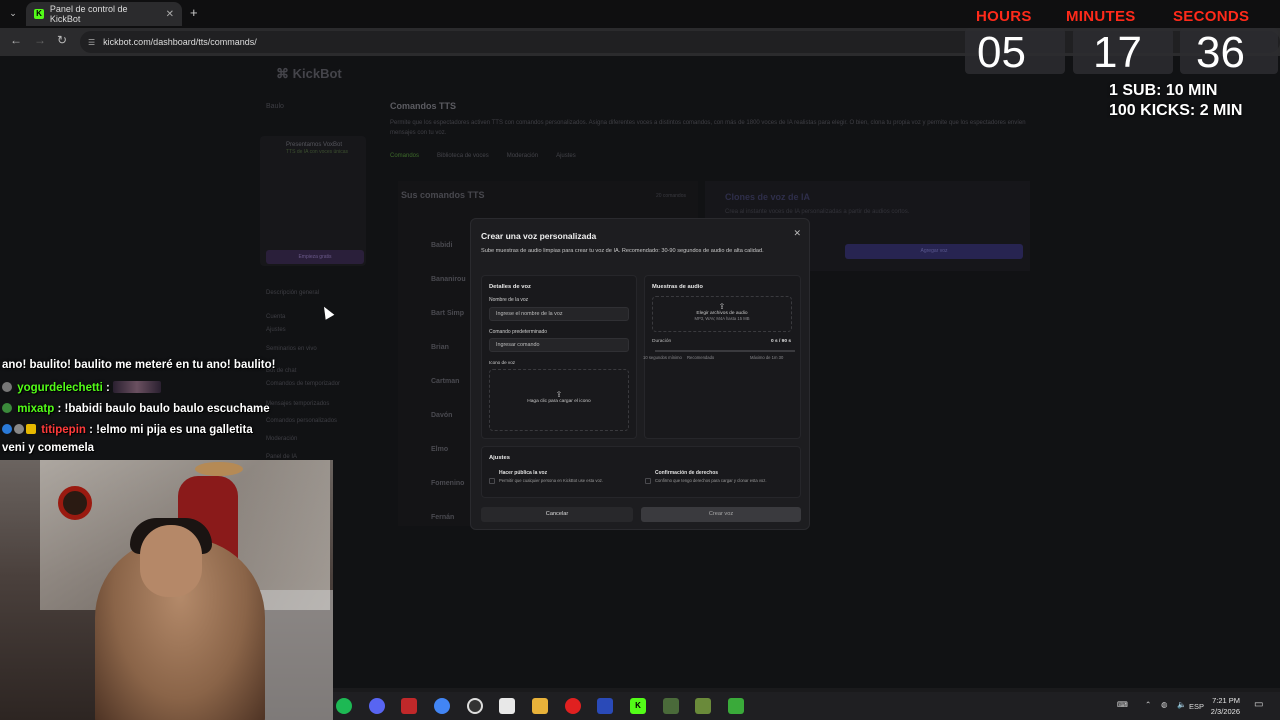 This screenshot has width=1280, height=720. Describe the element at coordinates (40, 40) in the screenshot. I see `forward-icon: →` at that location.